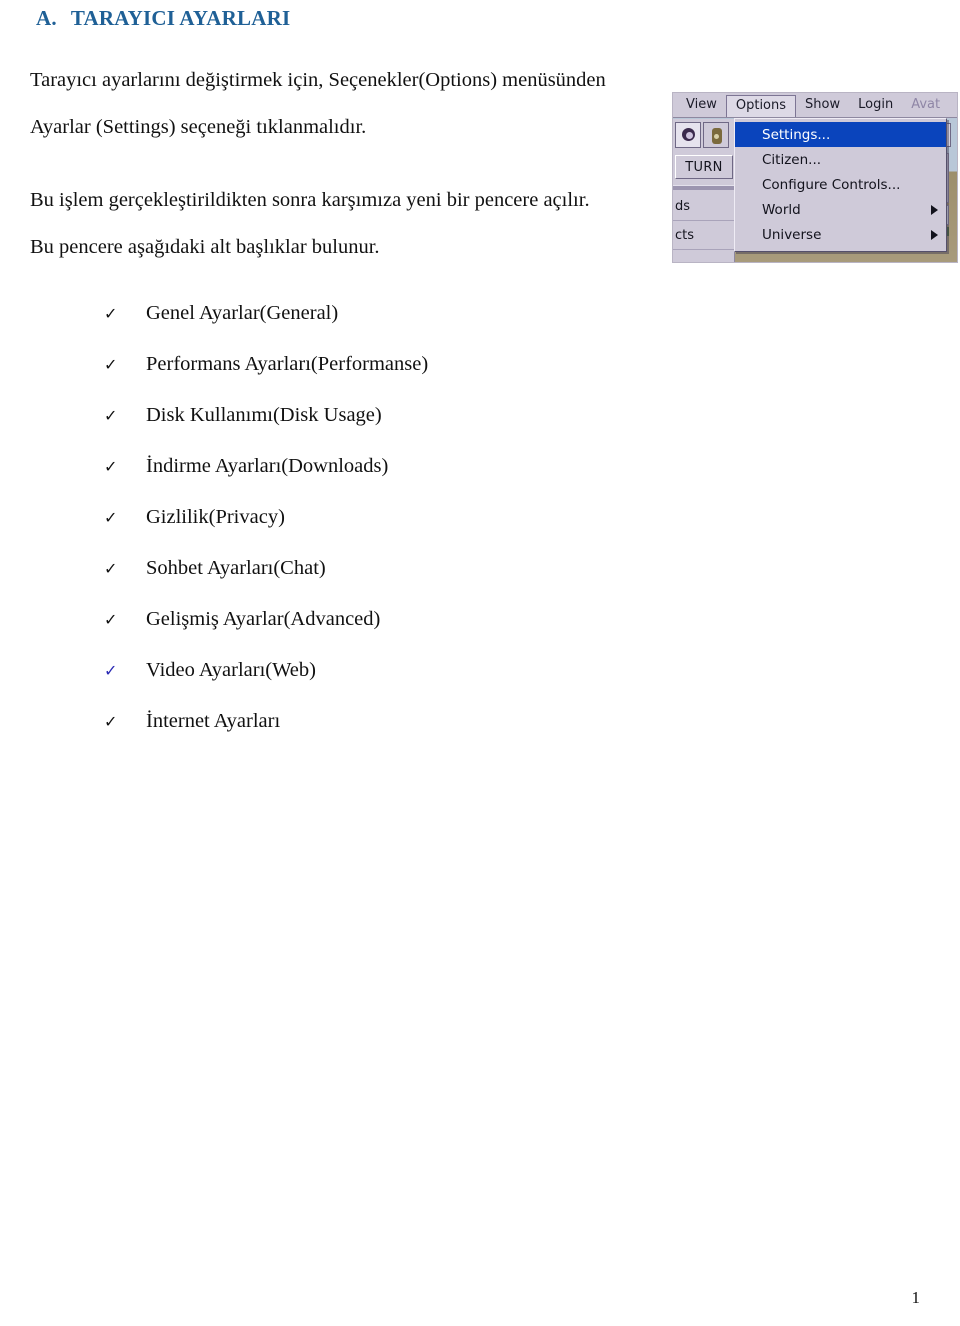 Image resolution: width=960 pixels, height=1326 pixels. What do you see at coordinates (792, 234) in the screenshot?
I see `menu-item-label: Universe` at bounding box center [792, 234].